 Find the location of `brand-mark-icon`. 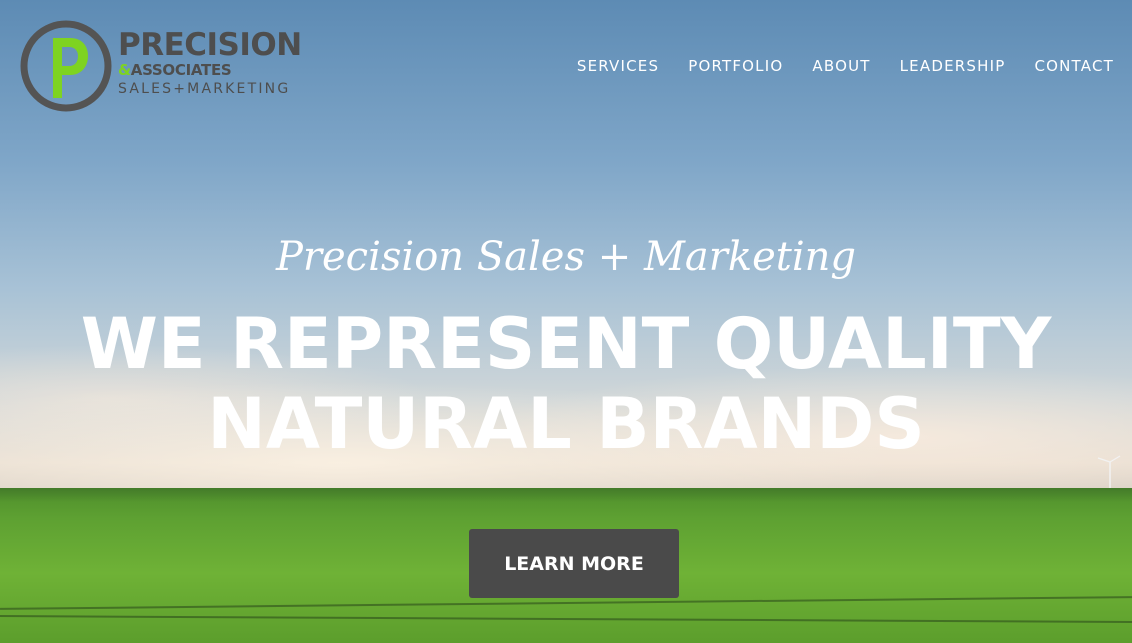

brand-mark-icon is located at coordinates (66, 66).